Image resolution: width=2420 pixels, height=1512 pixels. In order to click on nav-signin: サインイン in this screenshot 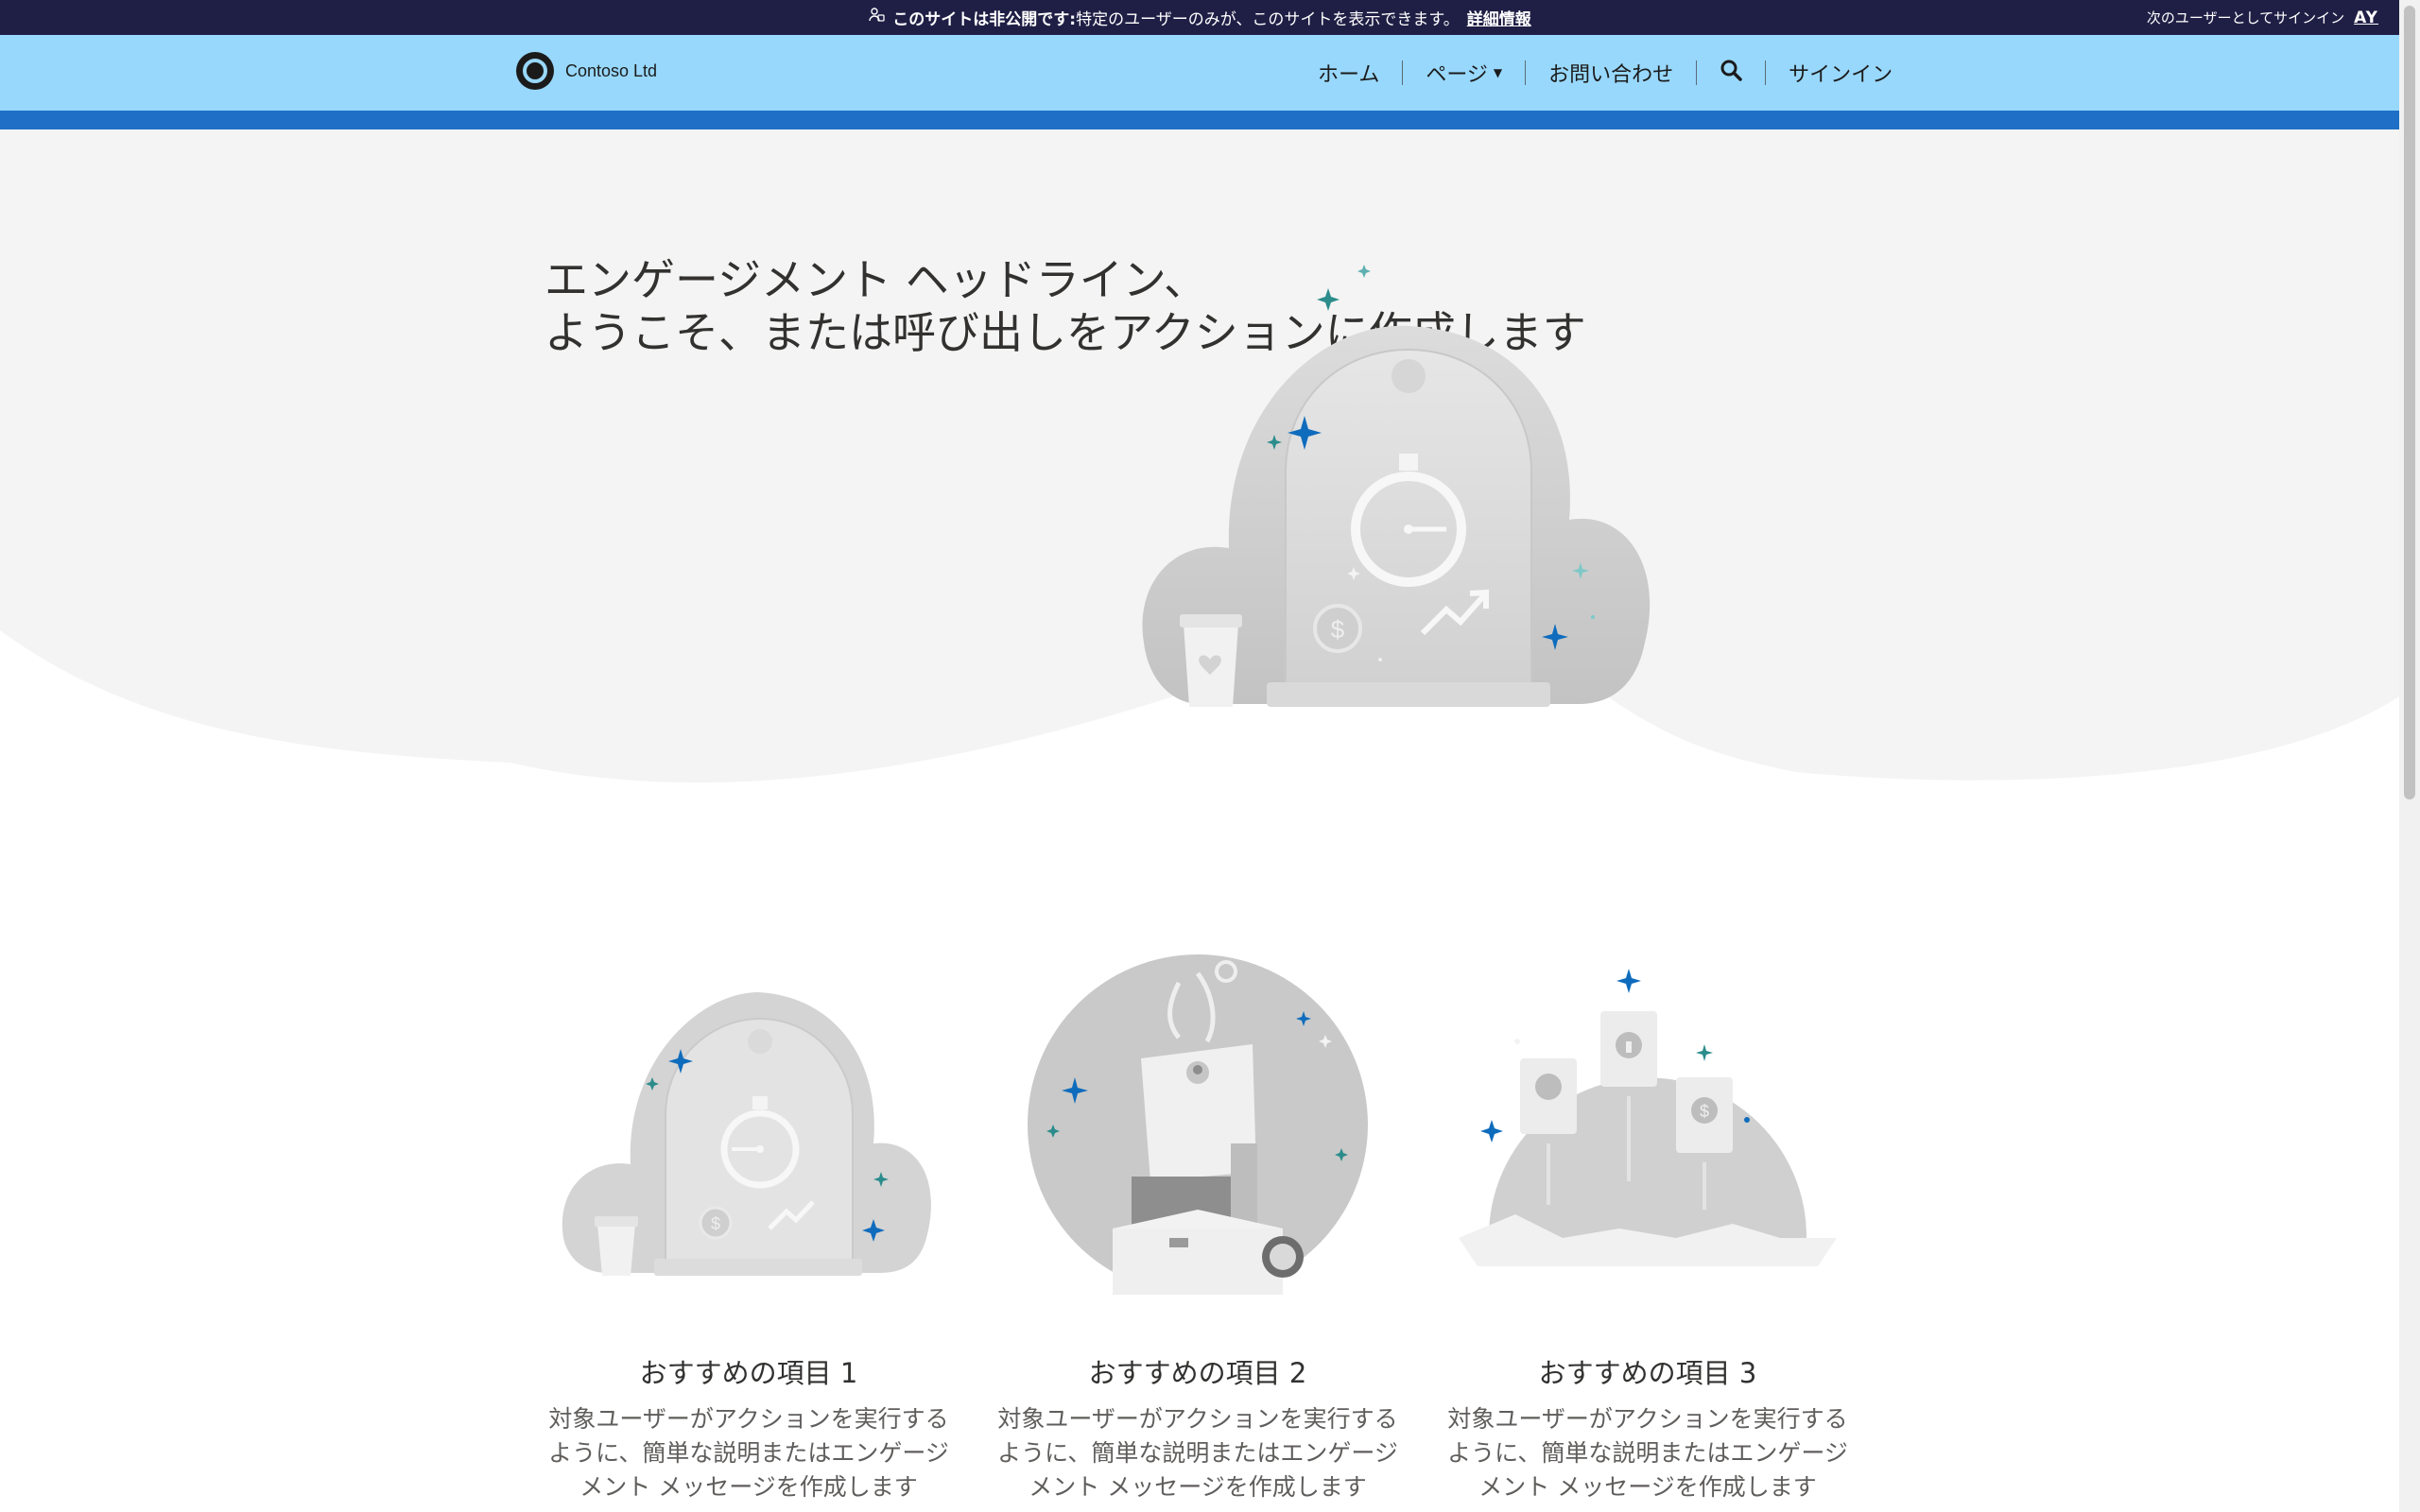, I will do `click(1840, 73)`.